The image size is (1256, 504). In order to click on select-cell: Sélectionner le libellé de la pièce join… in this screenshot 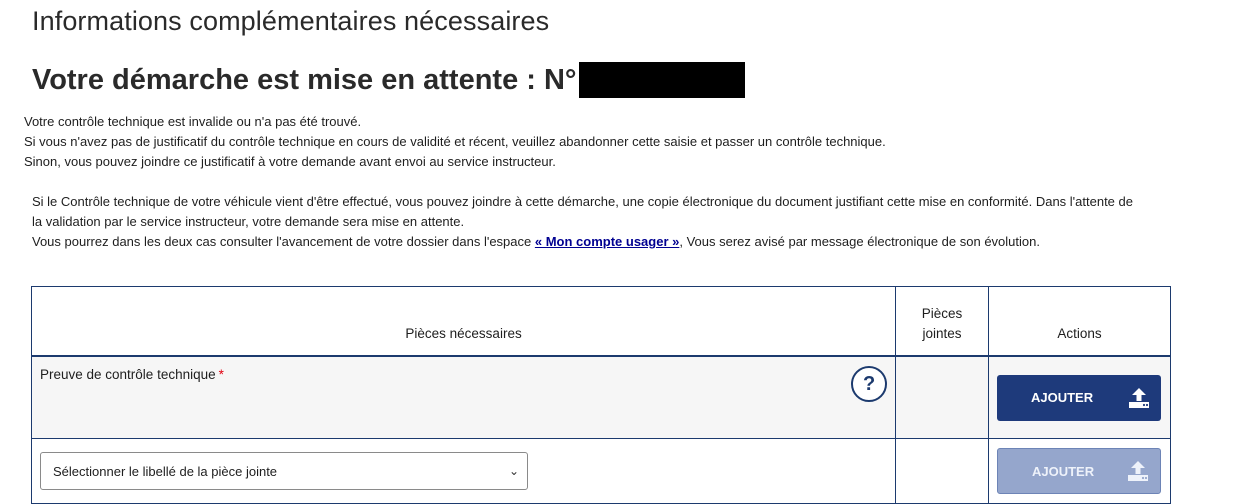, I will do `click(463, 471)`.